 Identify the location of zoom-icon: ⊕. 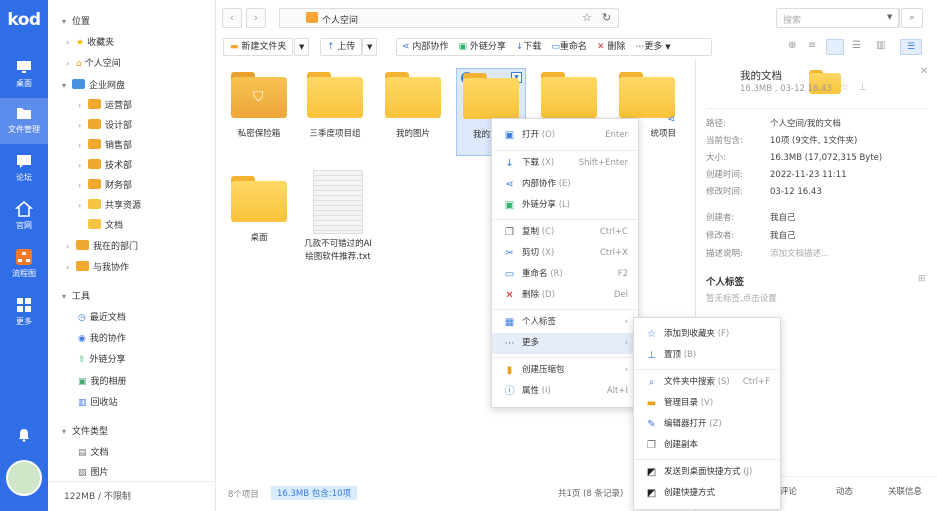
(792, 45).